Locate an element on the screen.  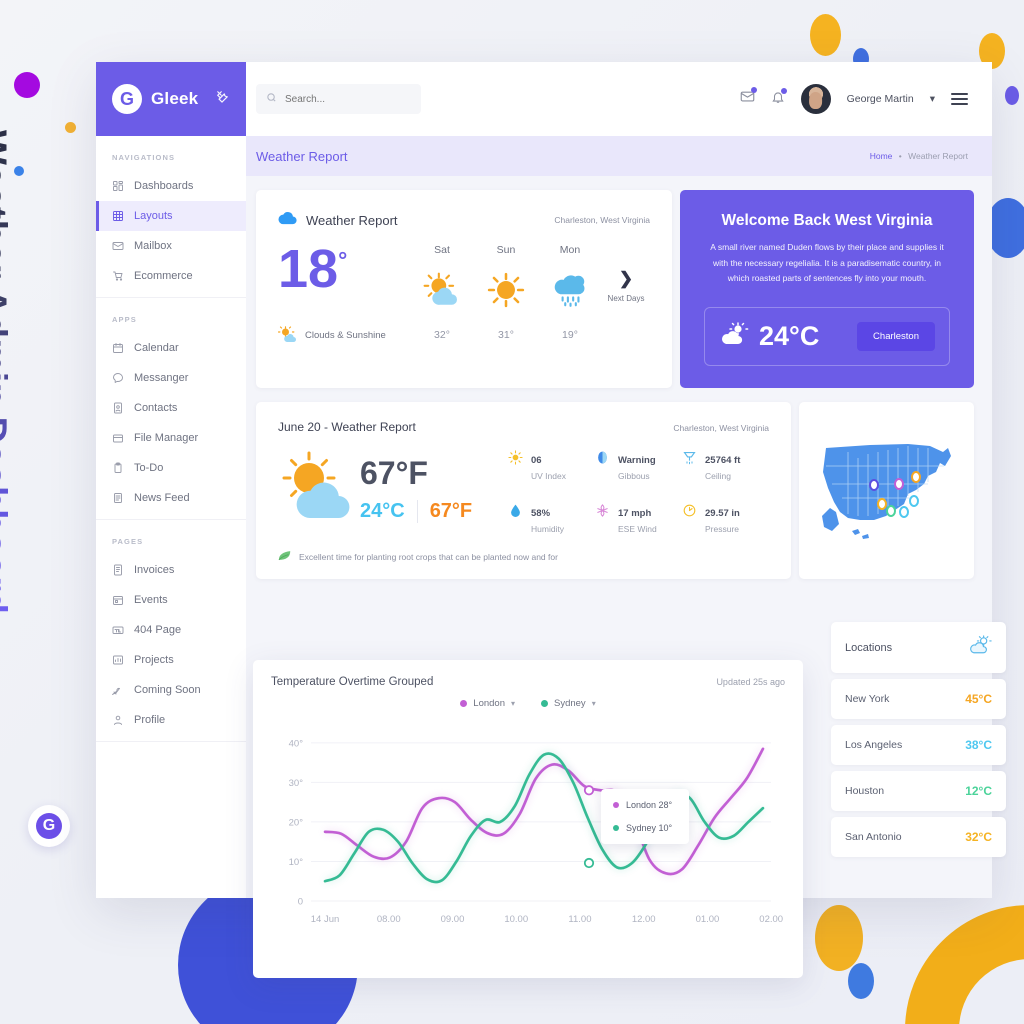
y-axis-tick: 10° is located at coordinates (296, 862).